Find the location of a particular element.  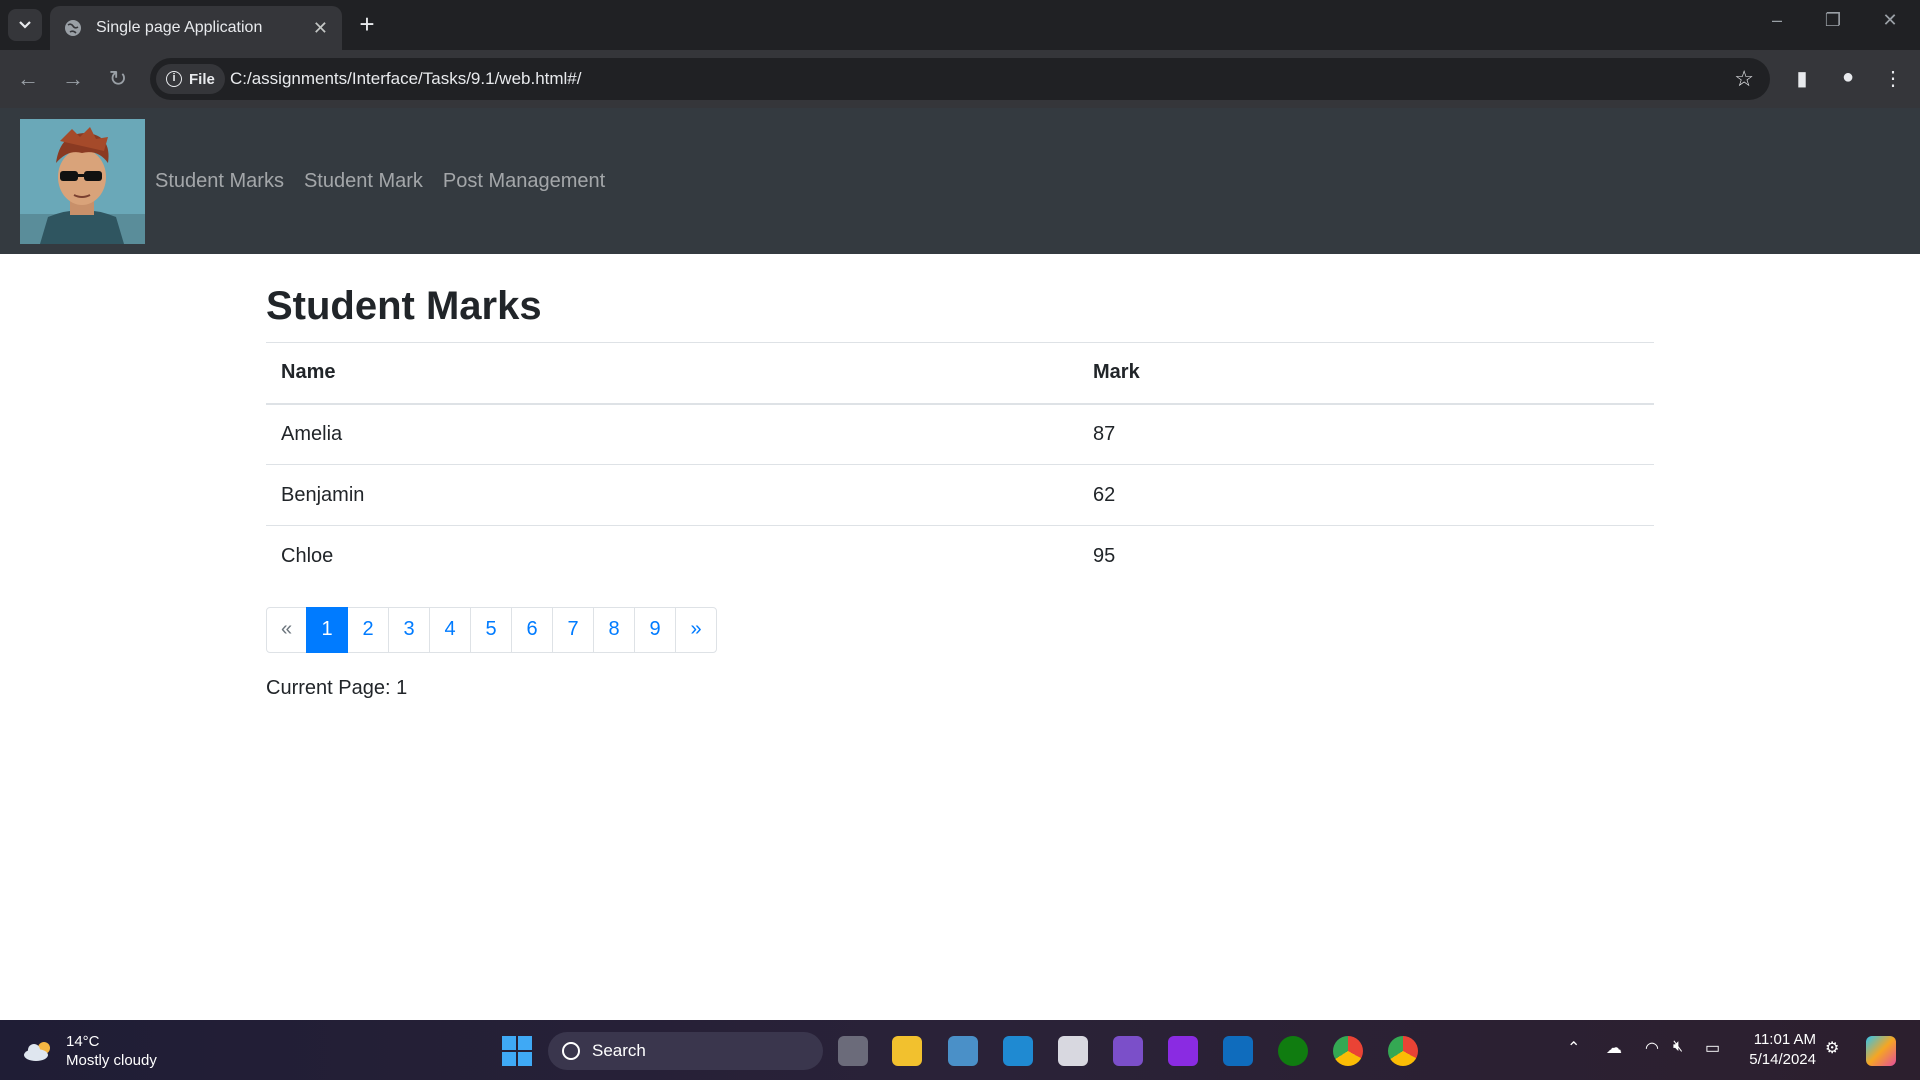

clock-time: 11:01 AM is located at coordinates (1784, 1039).